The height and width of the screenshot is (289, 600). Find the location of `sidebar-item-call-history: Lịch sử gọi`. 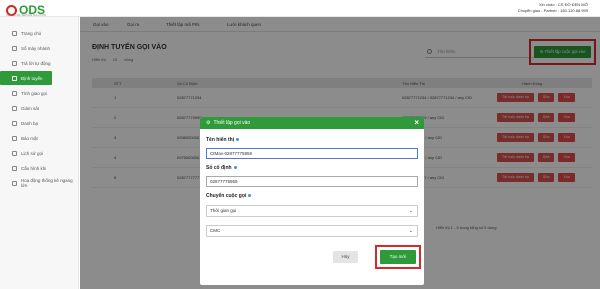

sidebar-item-call-history: Lịch sử gọi is located at coordinates (39, 153).